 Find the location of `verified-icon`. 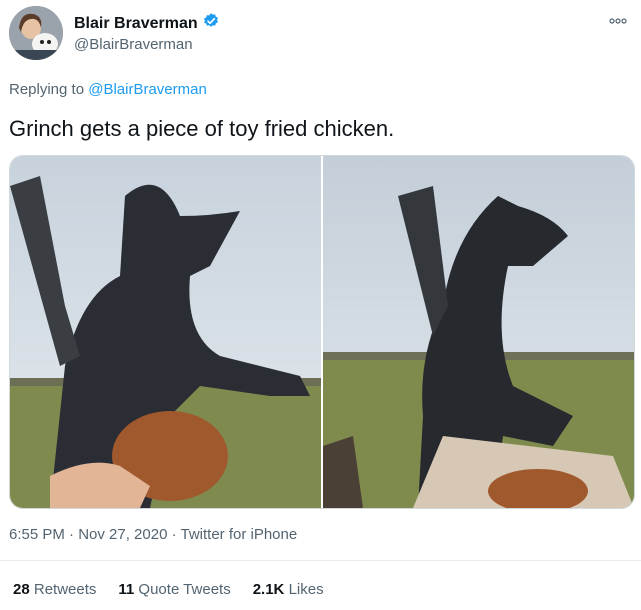

verified-icon is located at coordinates (211, 23).